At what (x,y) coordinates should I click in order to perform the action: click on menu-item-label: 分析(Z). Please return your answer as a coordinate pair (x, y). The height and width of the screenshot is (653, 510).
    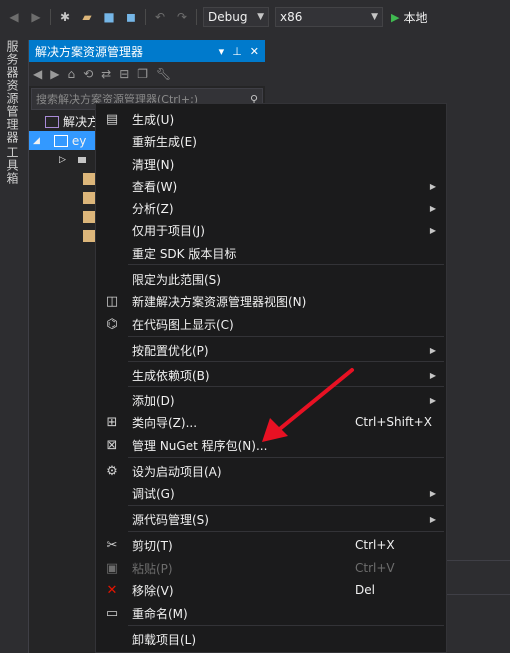
    Looking at the image, I should click on (153, 208).